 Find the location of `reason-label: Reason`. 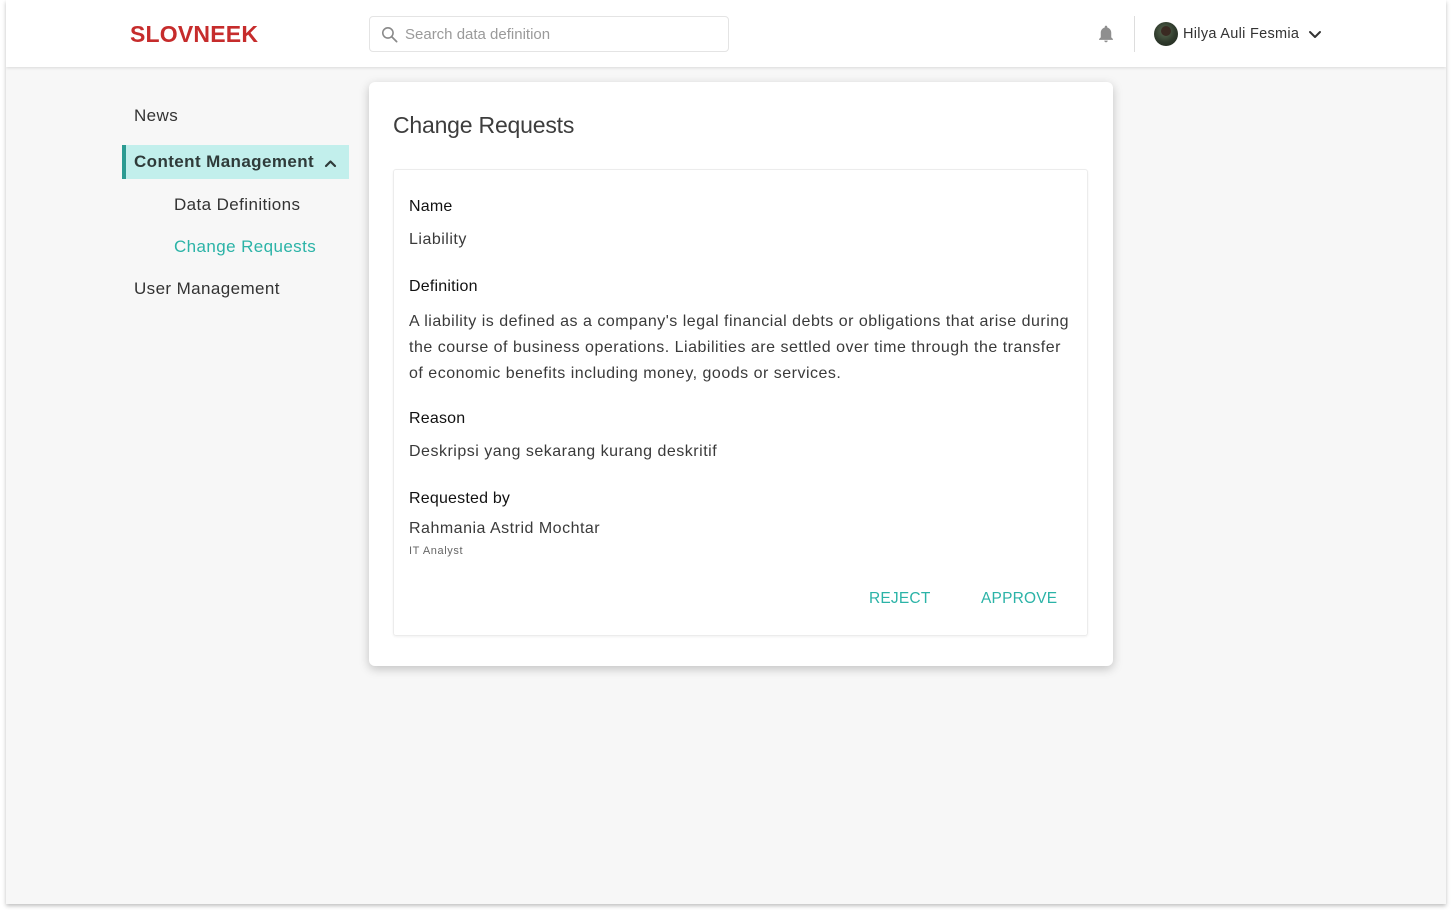

reason-label: Reason is located at coordinates (437, 418).